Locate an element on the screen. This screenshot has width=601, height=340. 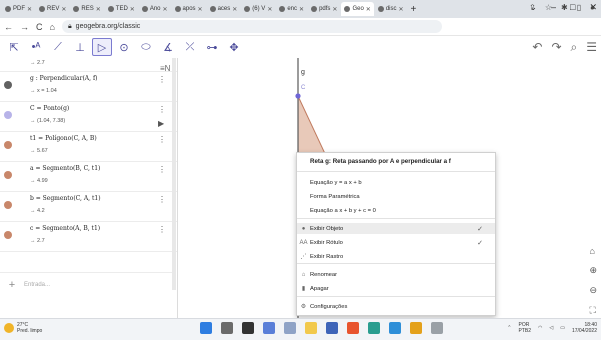
algebra-row: a = Segmento(B, C, t1) → 4.99 ⋮ is located at coordinates (88, 177).